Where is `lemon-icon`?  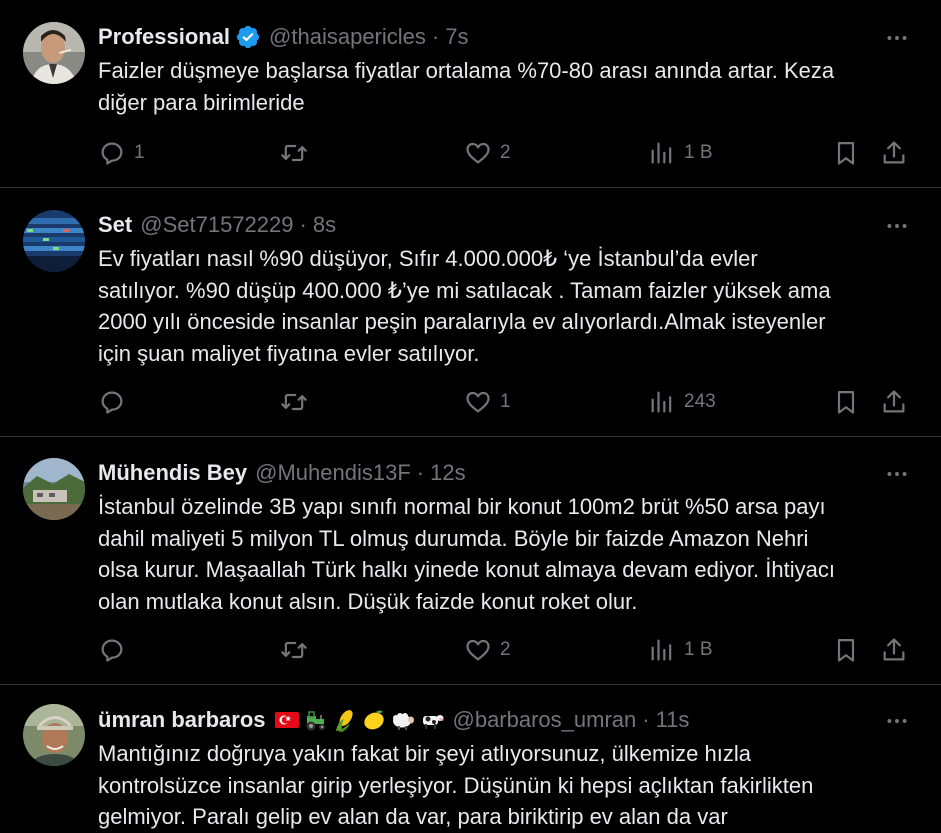 lemon-icon is located at coordinates (374, 720).